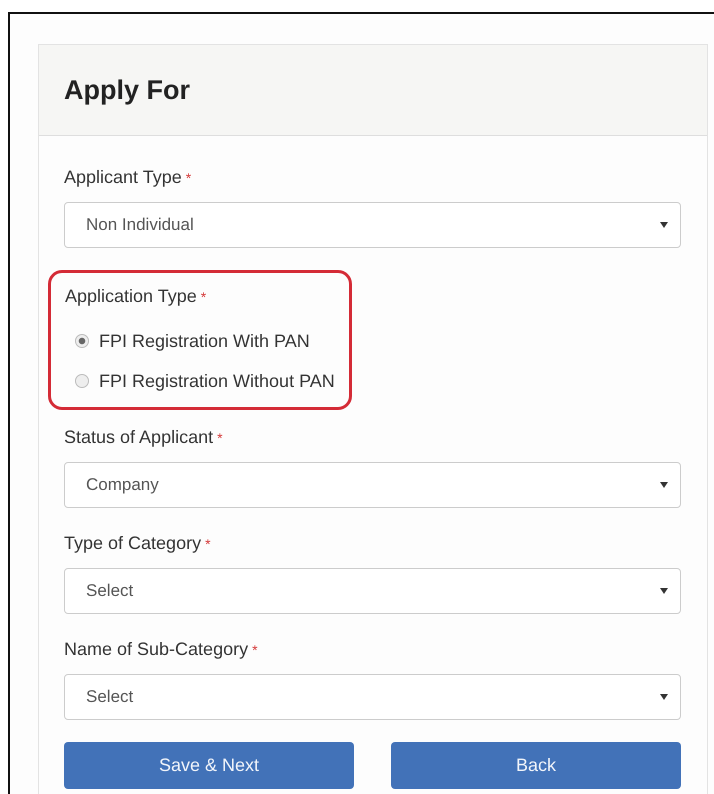 This screenshot has width=714, height=794. I want to click on radio-label: FPI Registration With PAN, so click(204, 341).